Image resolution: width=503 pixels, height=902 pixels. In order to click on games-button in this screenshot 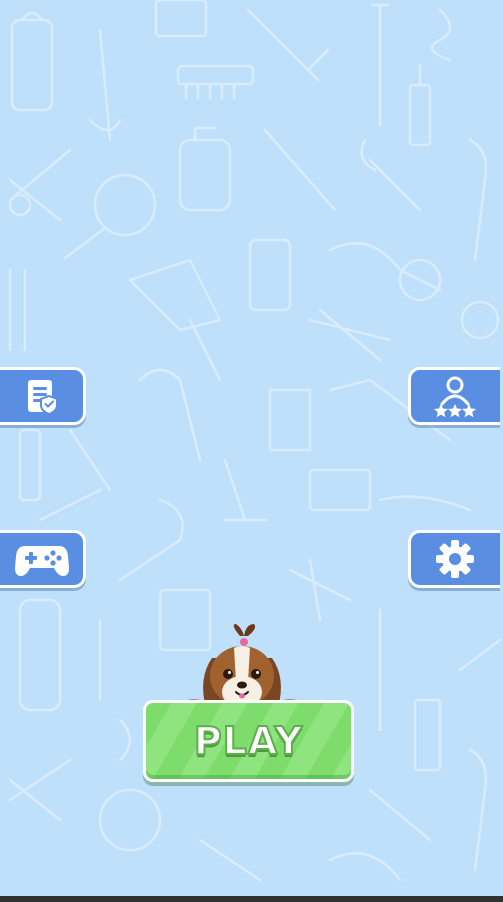, I will do `click(43, 559)`.